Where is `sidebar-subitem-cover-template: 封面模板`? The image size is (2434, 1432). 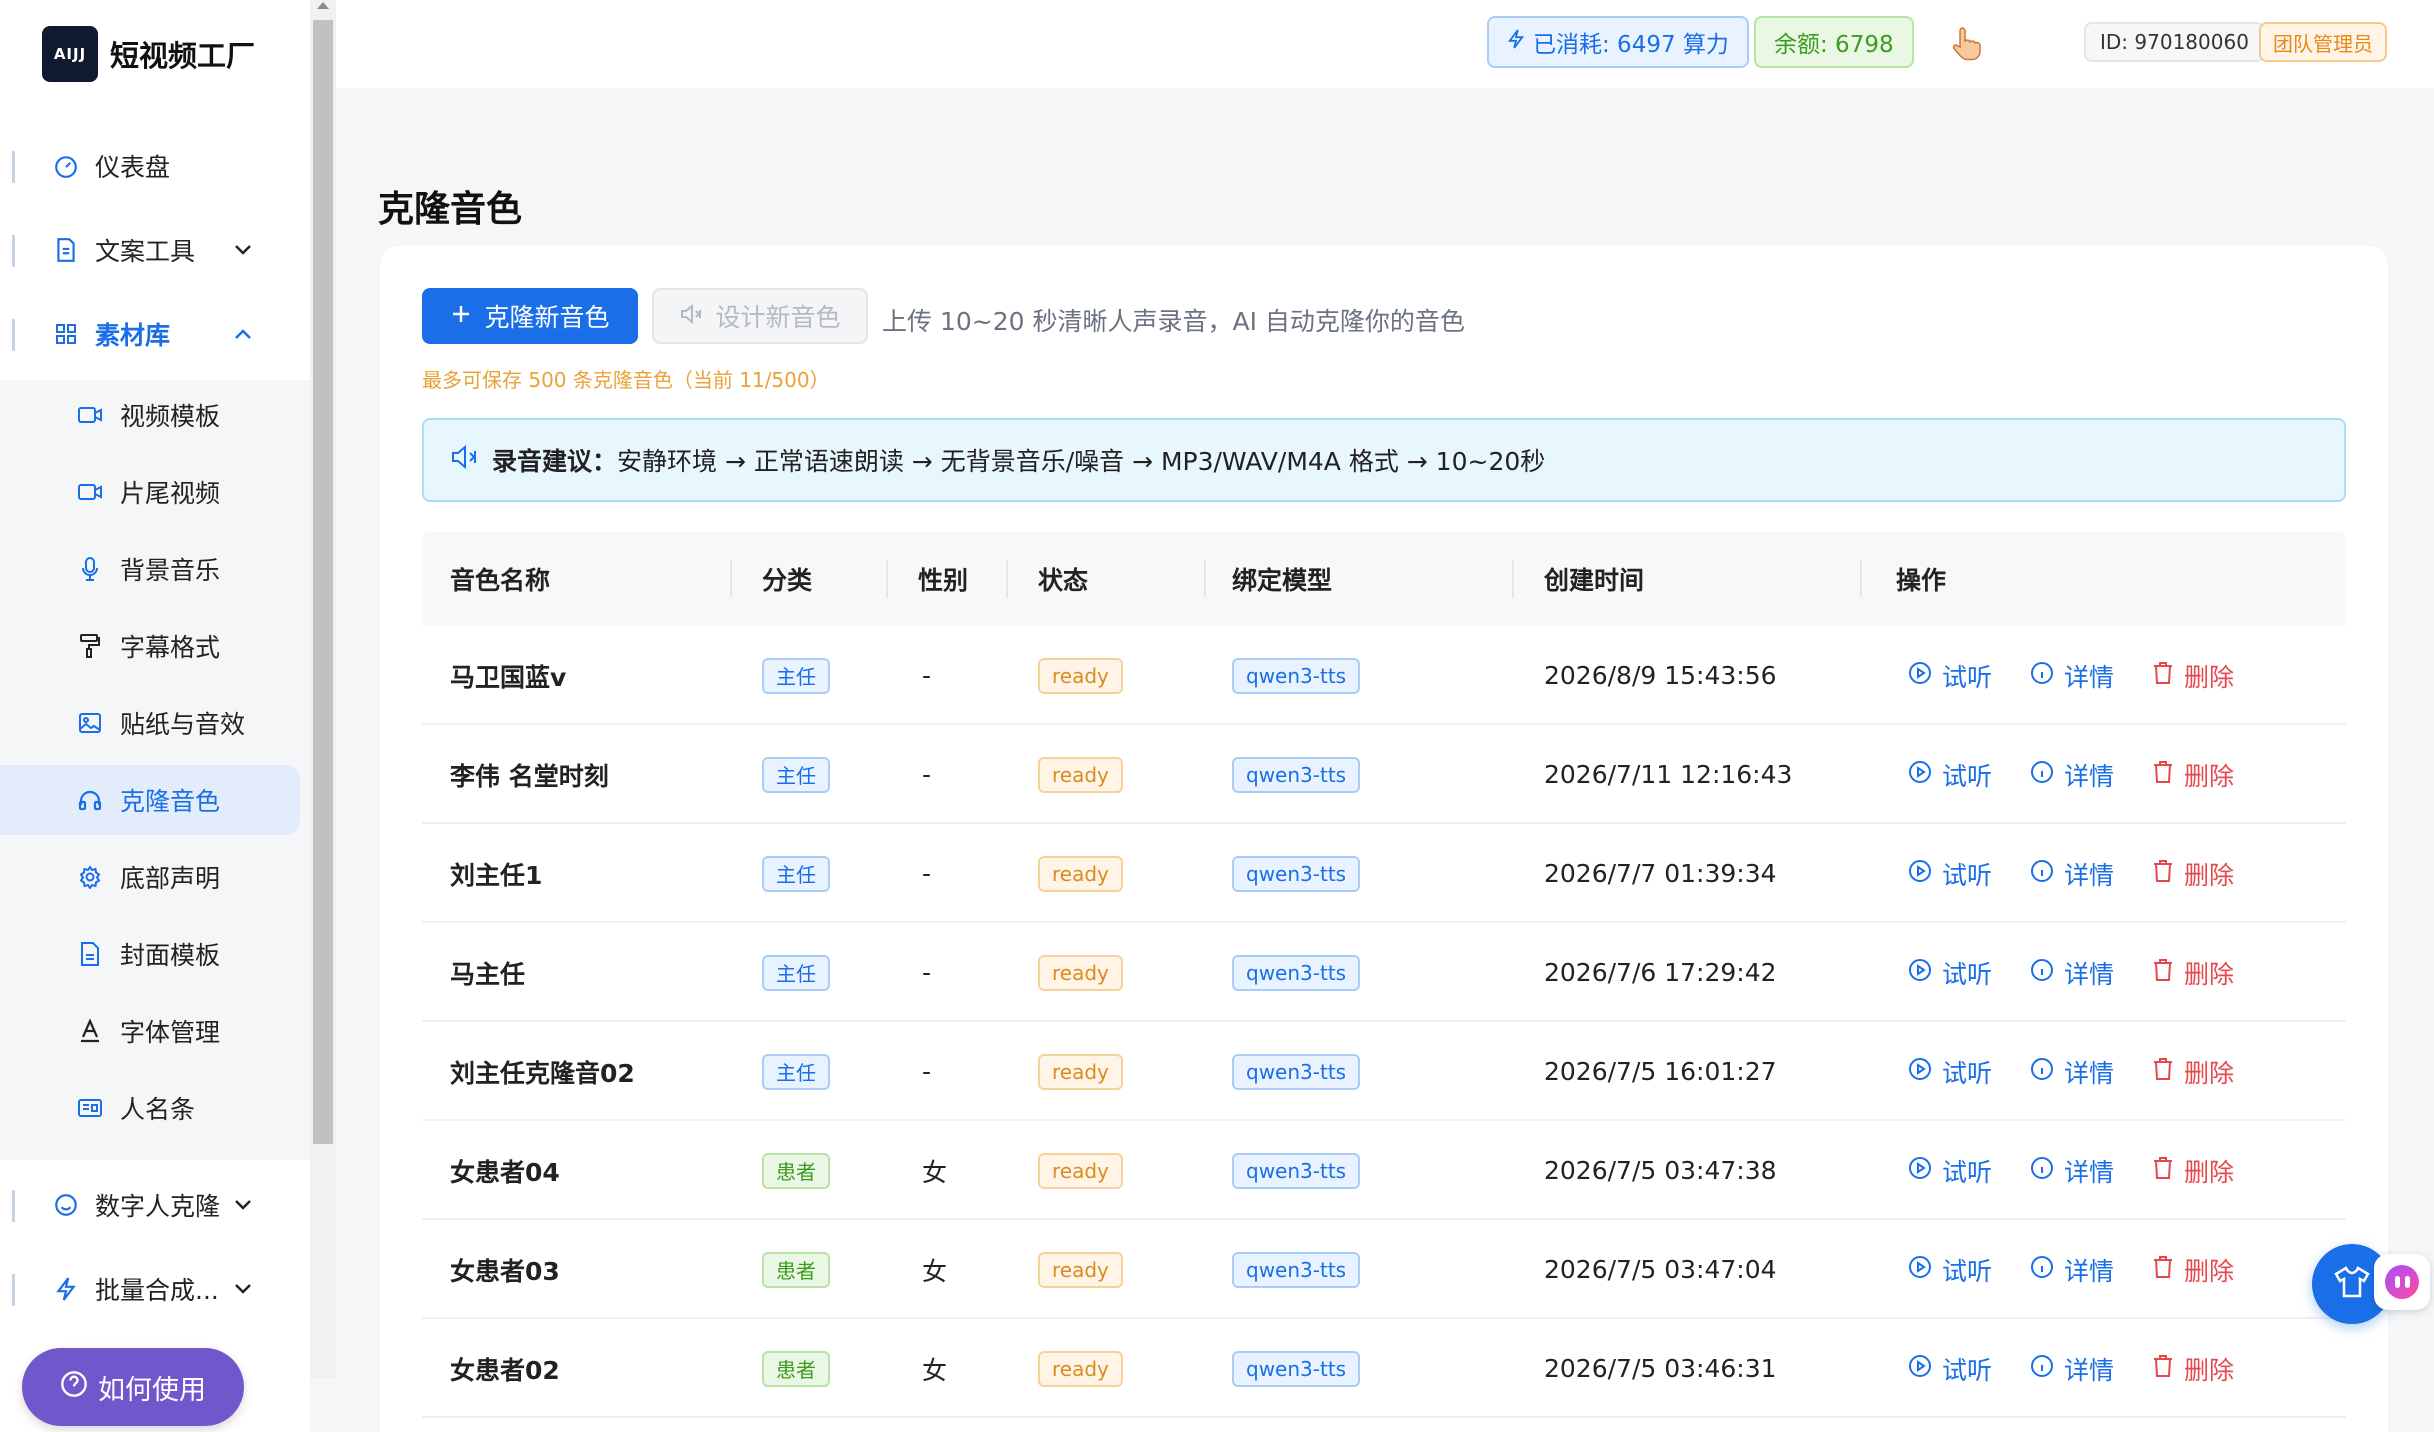 sidebar-subitem-cover-template: 封面模板 is located at coordinates (150, 954).